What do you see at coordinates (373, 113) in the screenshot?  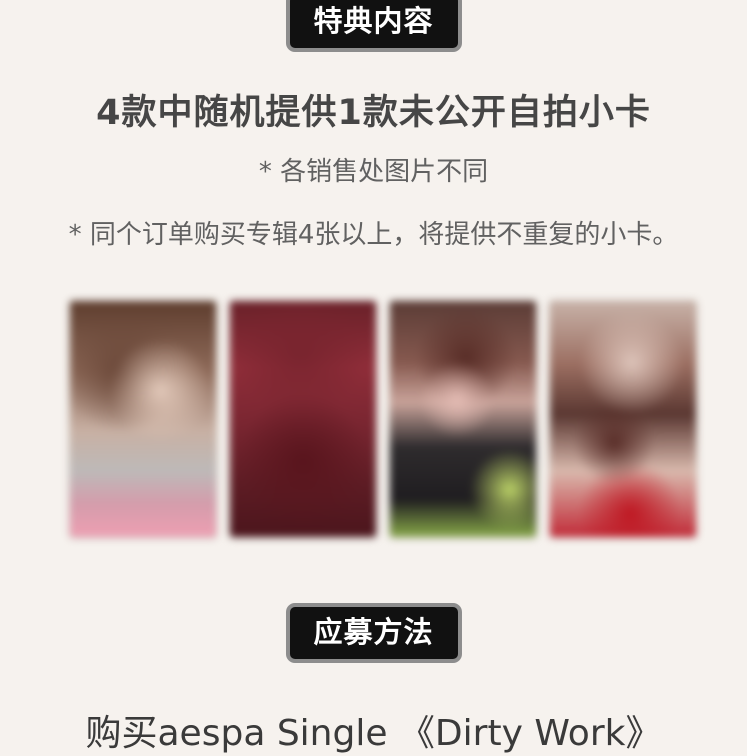 I see `benefit-headline: 4款中随机提供1款未公开自拍小卡` at bounding box center [373, 113].